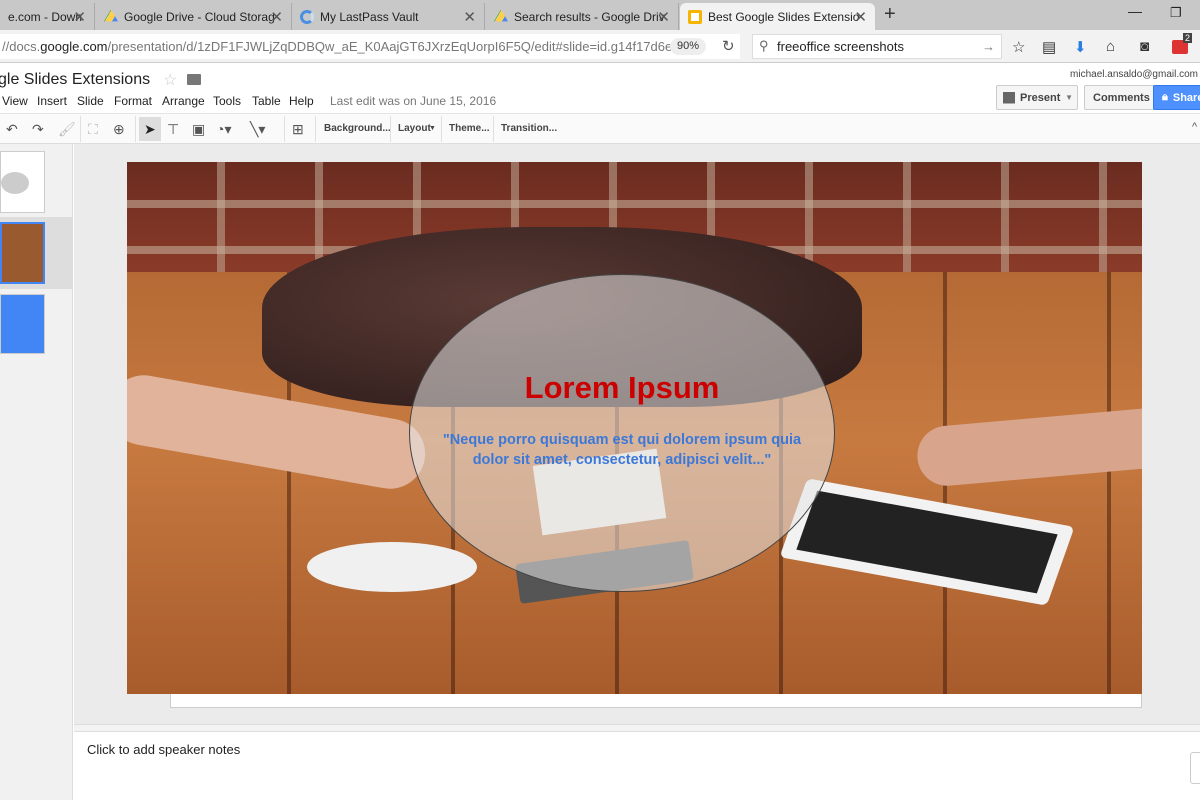 The height and width of the screenshot is (800, 1200). Describe the element at coordinates (15, 101) in the screenshot. I see `menu-view: View` at that location.